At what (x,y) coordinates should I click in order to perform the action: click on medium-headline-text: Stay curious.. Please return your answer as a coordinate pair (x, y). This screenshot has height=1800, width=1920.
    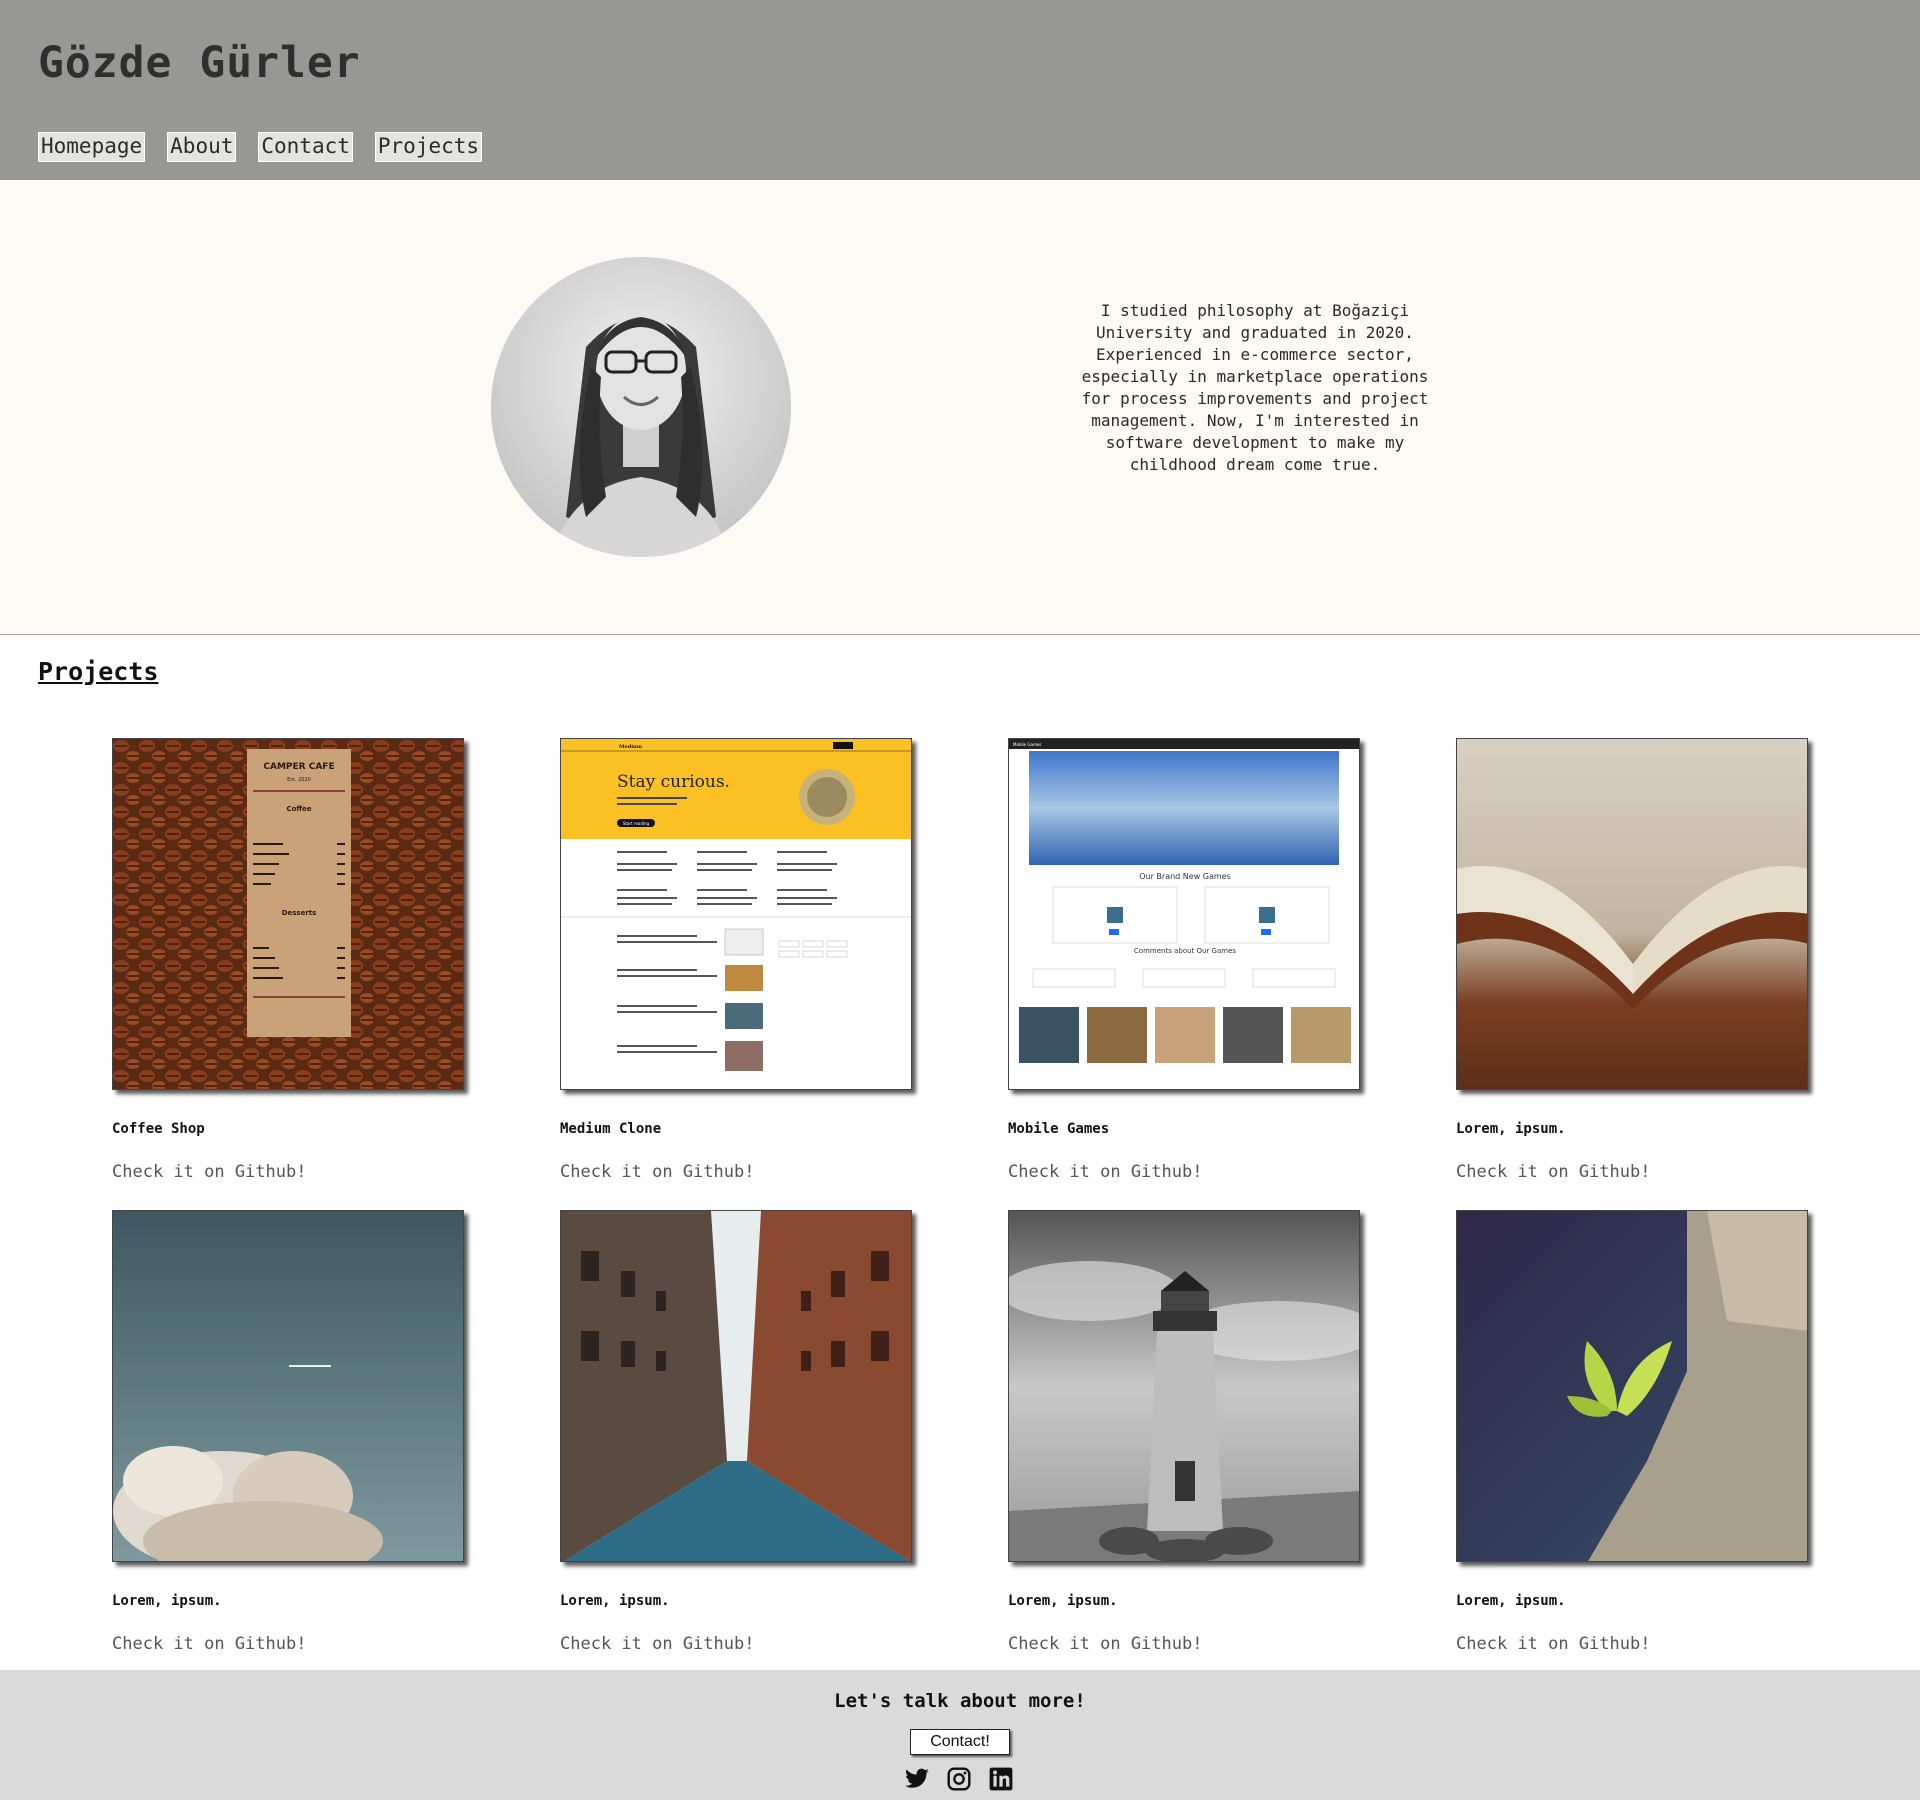
    Looking at the image, I should click on (673, 782).